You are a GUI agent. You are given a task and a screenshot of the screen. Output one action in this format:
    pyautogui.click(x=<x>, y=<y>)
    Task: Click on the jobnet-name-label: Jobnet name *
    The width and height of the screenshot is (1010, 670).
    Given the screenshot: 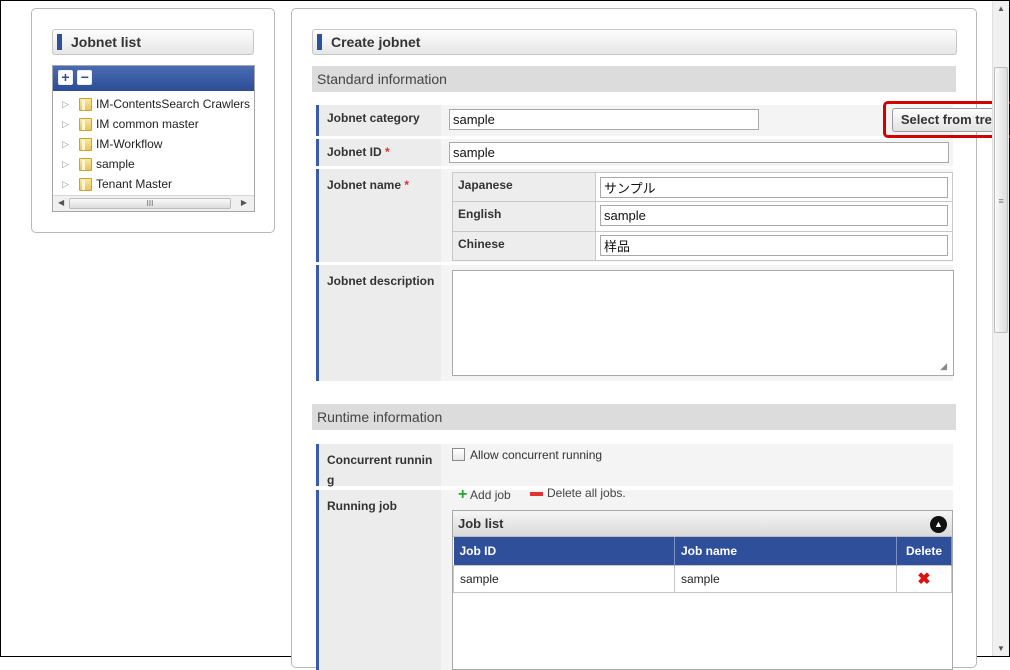 What is the action you would take?
    pyautogui.click(x=378, y=215)
    